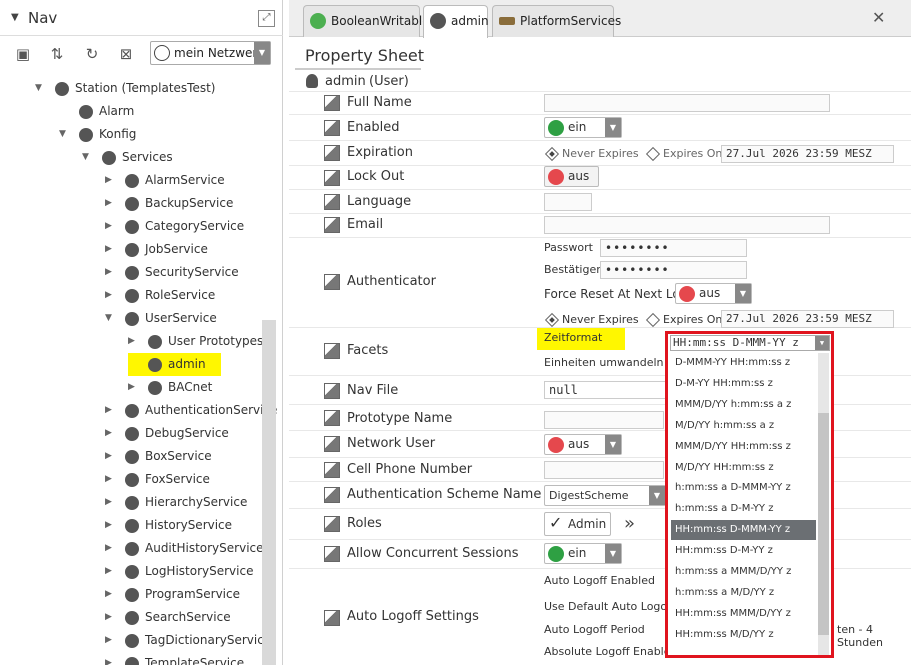  What do you see at coordinates (604, 470) in the screenshot?
I see `cell-phone-input` at bounding box center [604, 470].